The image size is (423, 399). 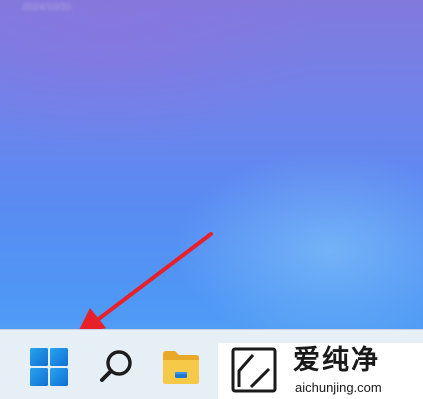 I want to click on watermark-brand-text: 爱纯净, so click(x=336, y=360).